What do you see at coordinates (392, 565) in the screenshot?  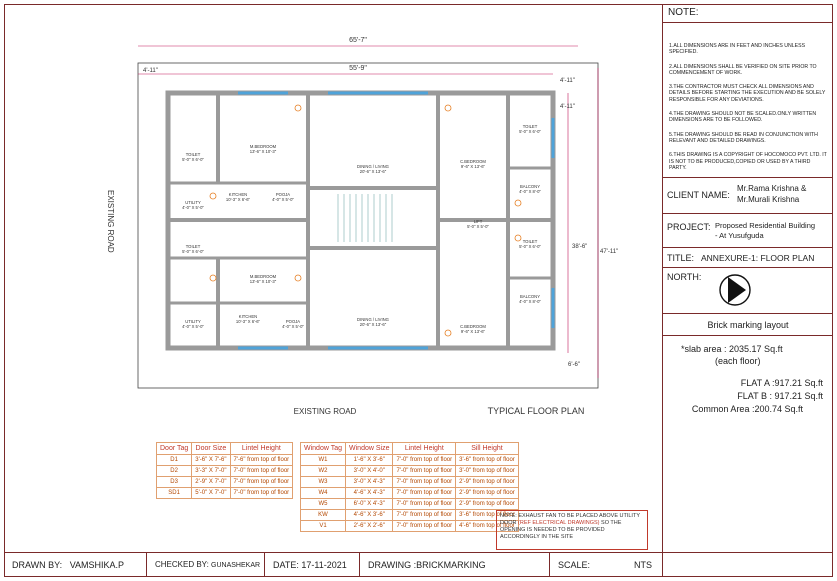 I see `drawing-label: DRAWING :` at bounding box center [392, 565].